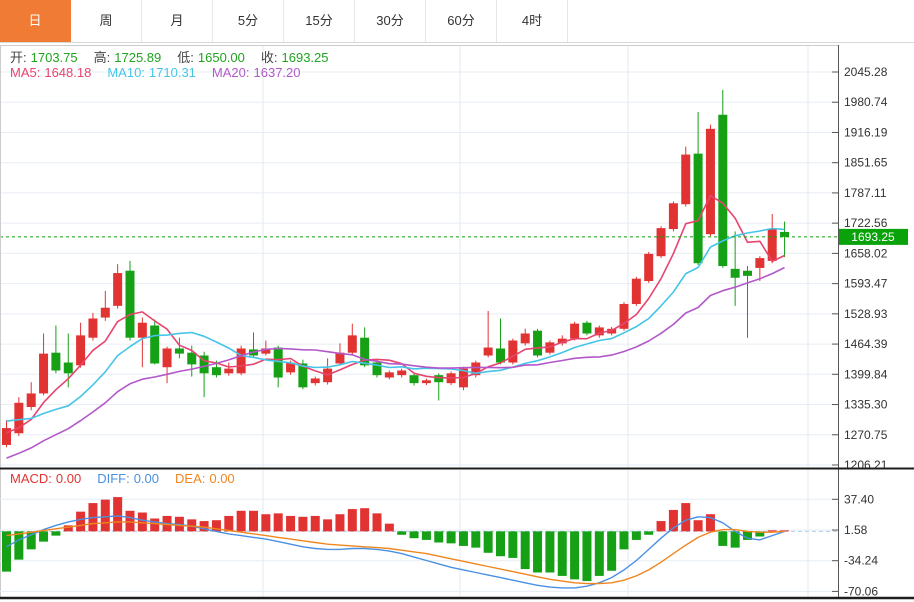  I want to click on legend-label: 高:, so click(102, 57).